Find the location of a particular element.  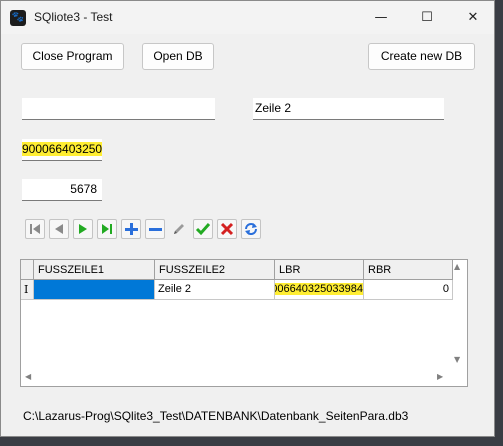

edit-icon is located at coordinates (179, 229).